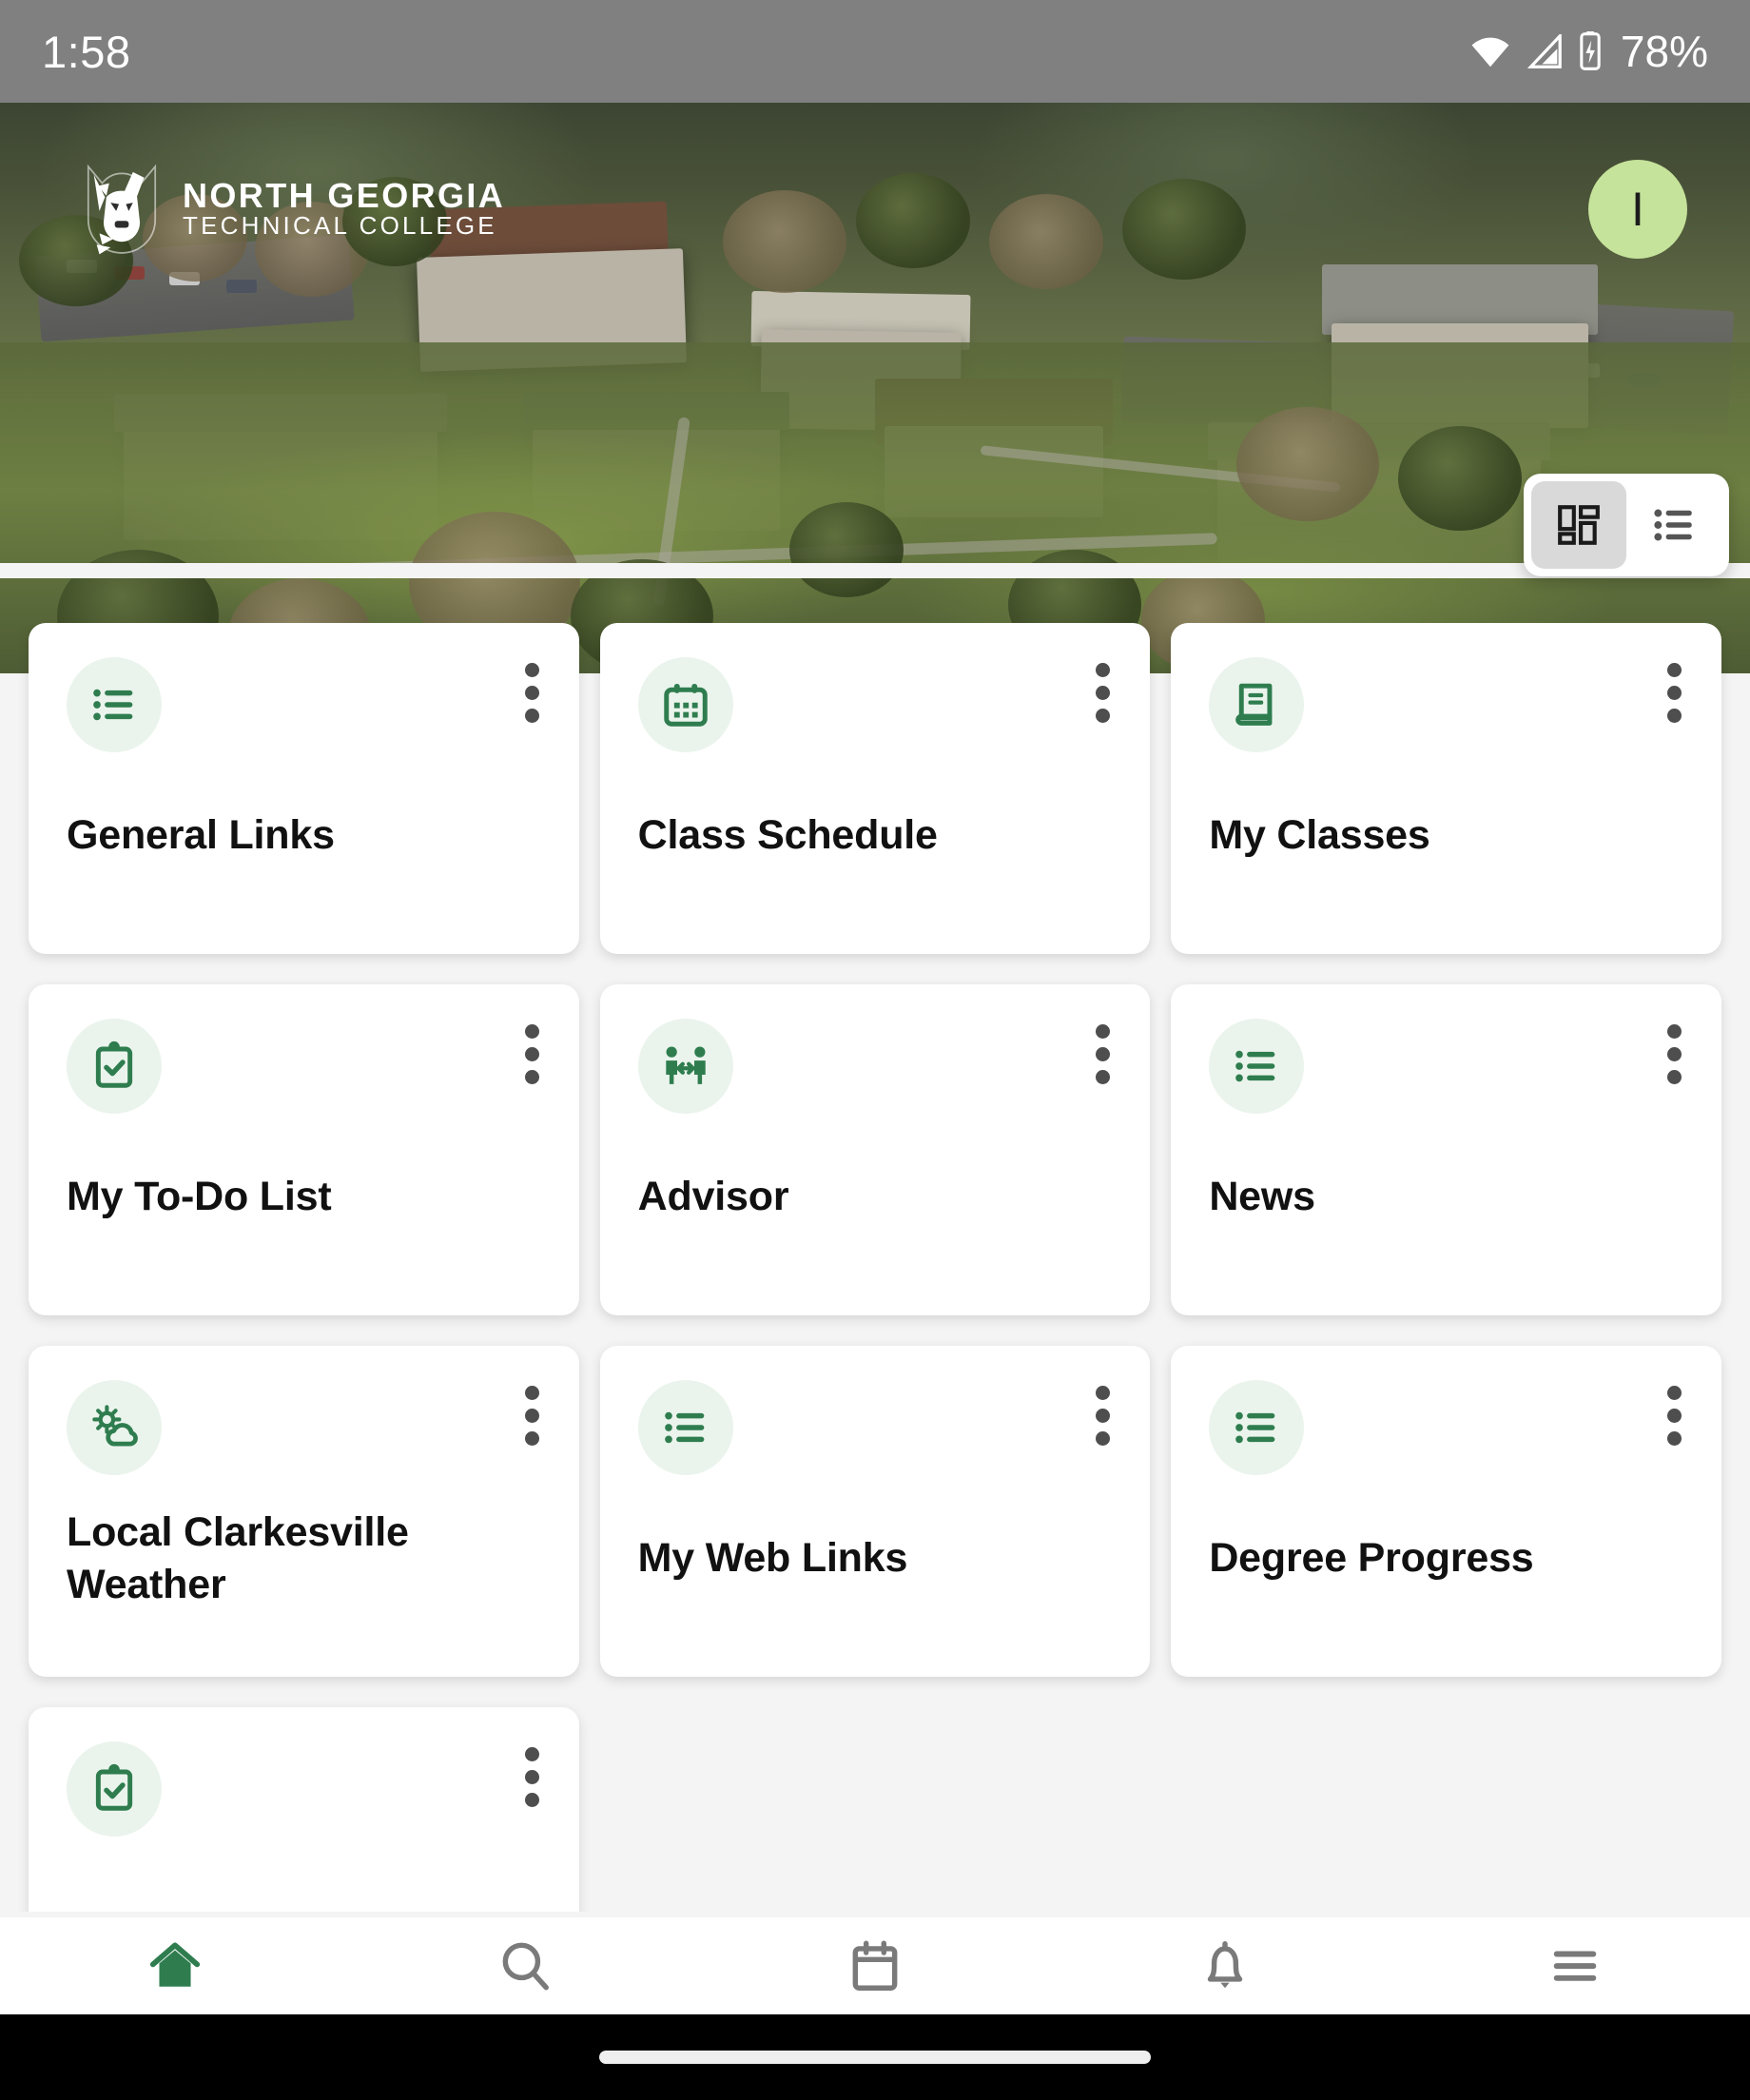 The width and height of the screenshot is (1750, 2100). I want to click on card-degree-progress: Degree Progress, so click(1446, 1511).